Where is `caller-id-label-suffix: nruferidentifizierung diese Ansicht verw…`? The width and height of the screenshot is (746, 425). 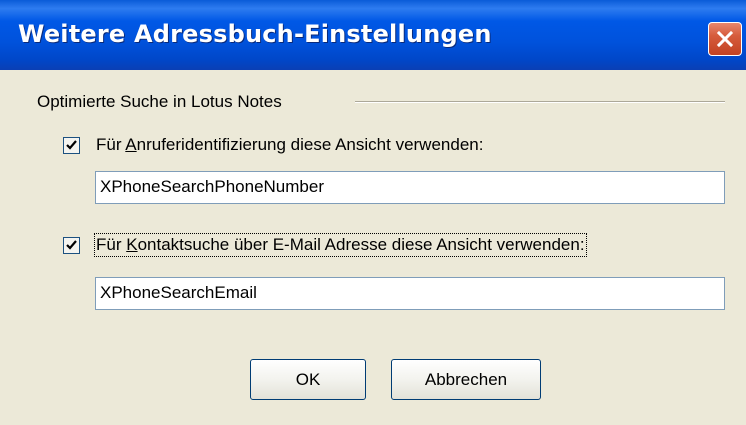
caller-id-label-suffix: nruferidentifizierung diese Ansicht verw… is located at coordinates (310, 144).